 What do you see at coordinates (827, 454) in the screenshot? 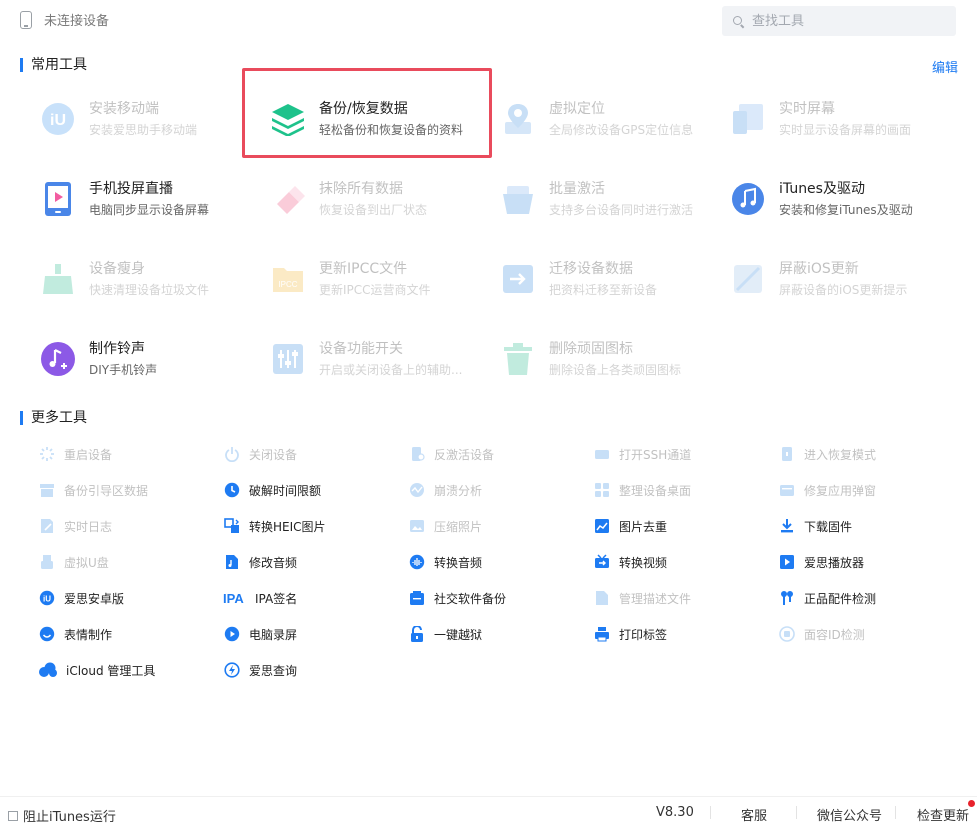
I see `more-tool-item: 进入恢复模式` at bounding box center [827, 454].